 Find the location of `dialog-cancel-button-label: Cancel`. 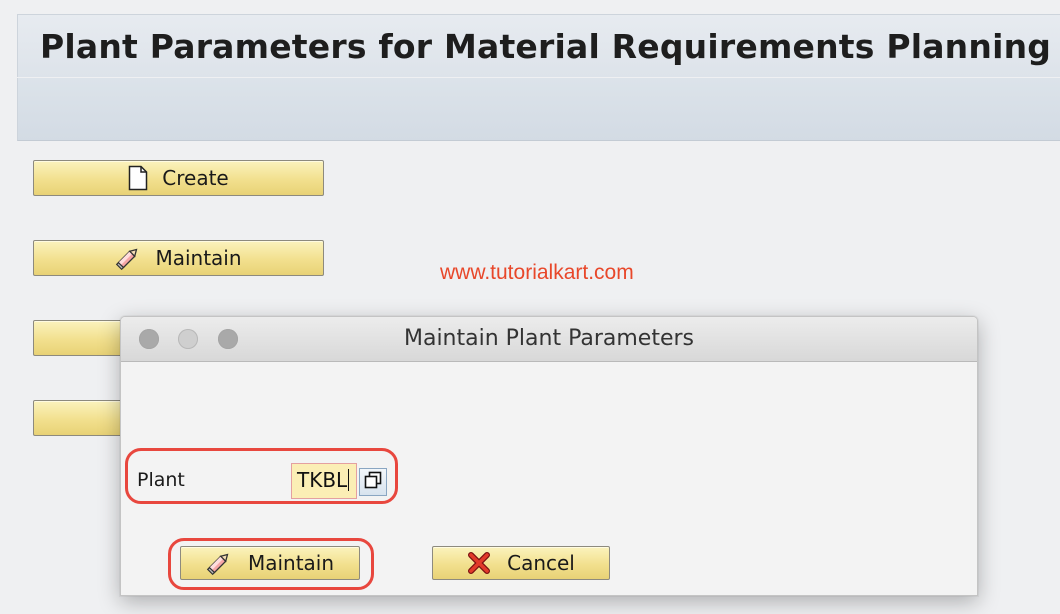

dialog-cancel-button-label: Cancel is located at coordinates (541, 563).